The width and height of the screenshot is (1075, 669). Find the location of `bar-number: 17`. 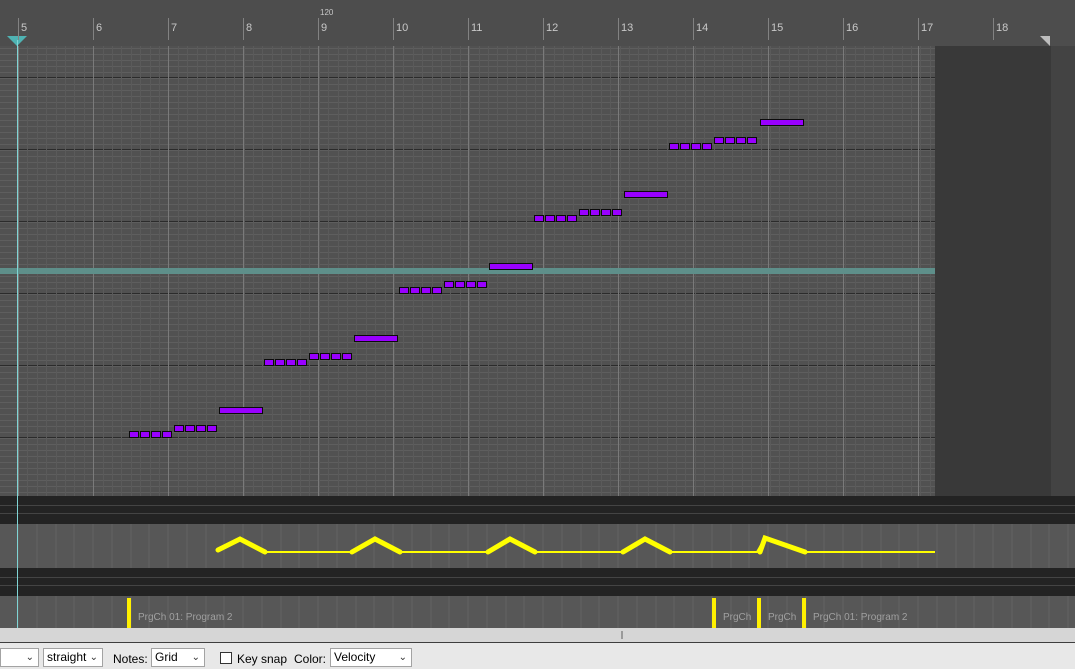

bar-number: 17 is located at coordinates (927, 28).